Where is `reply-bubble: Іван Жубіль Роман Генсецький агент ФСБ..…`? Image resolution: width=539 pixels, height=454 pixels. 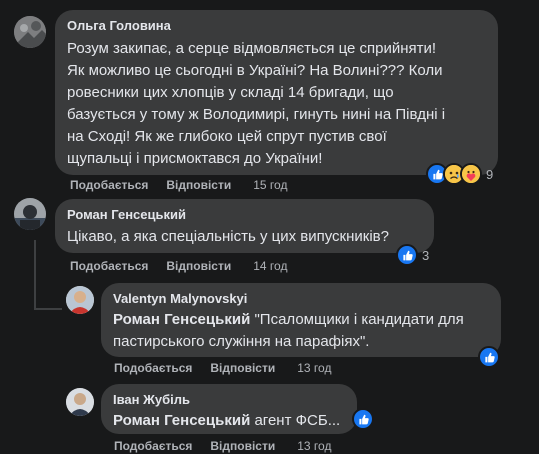
reply-bubble: Іван Жубіль Роман Генсецький агент ФСБ..… is located at coordinates (229, 409).